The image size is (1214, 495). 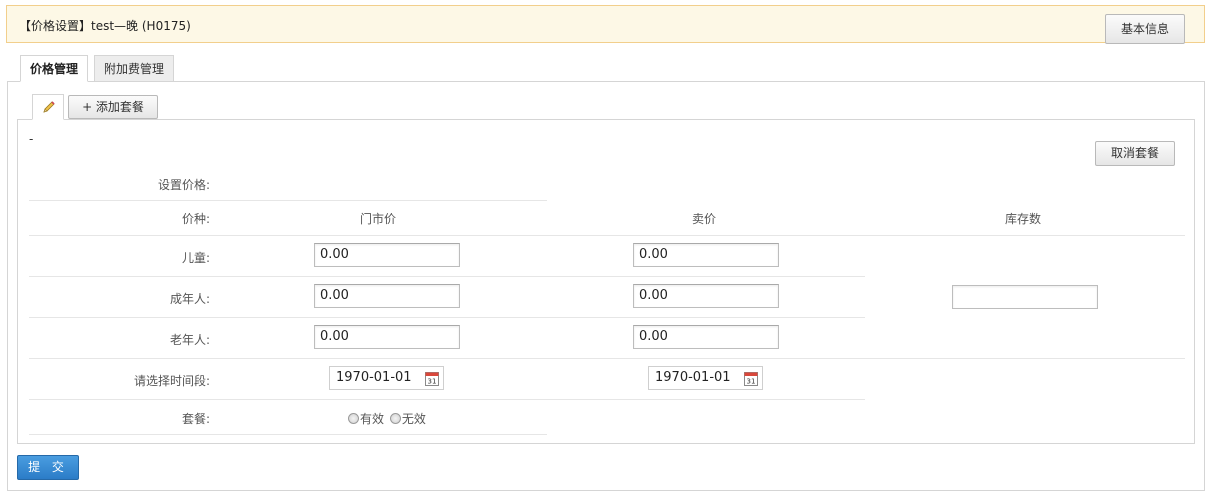 I want to click on package-name: -, so click(x=31, y=139).